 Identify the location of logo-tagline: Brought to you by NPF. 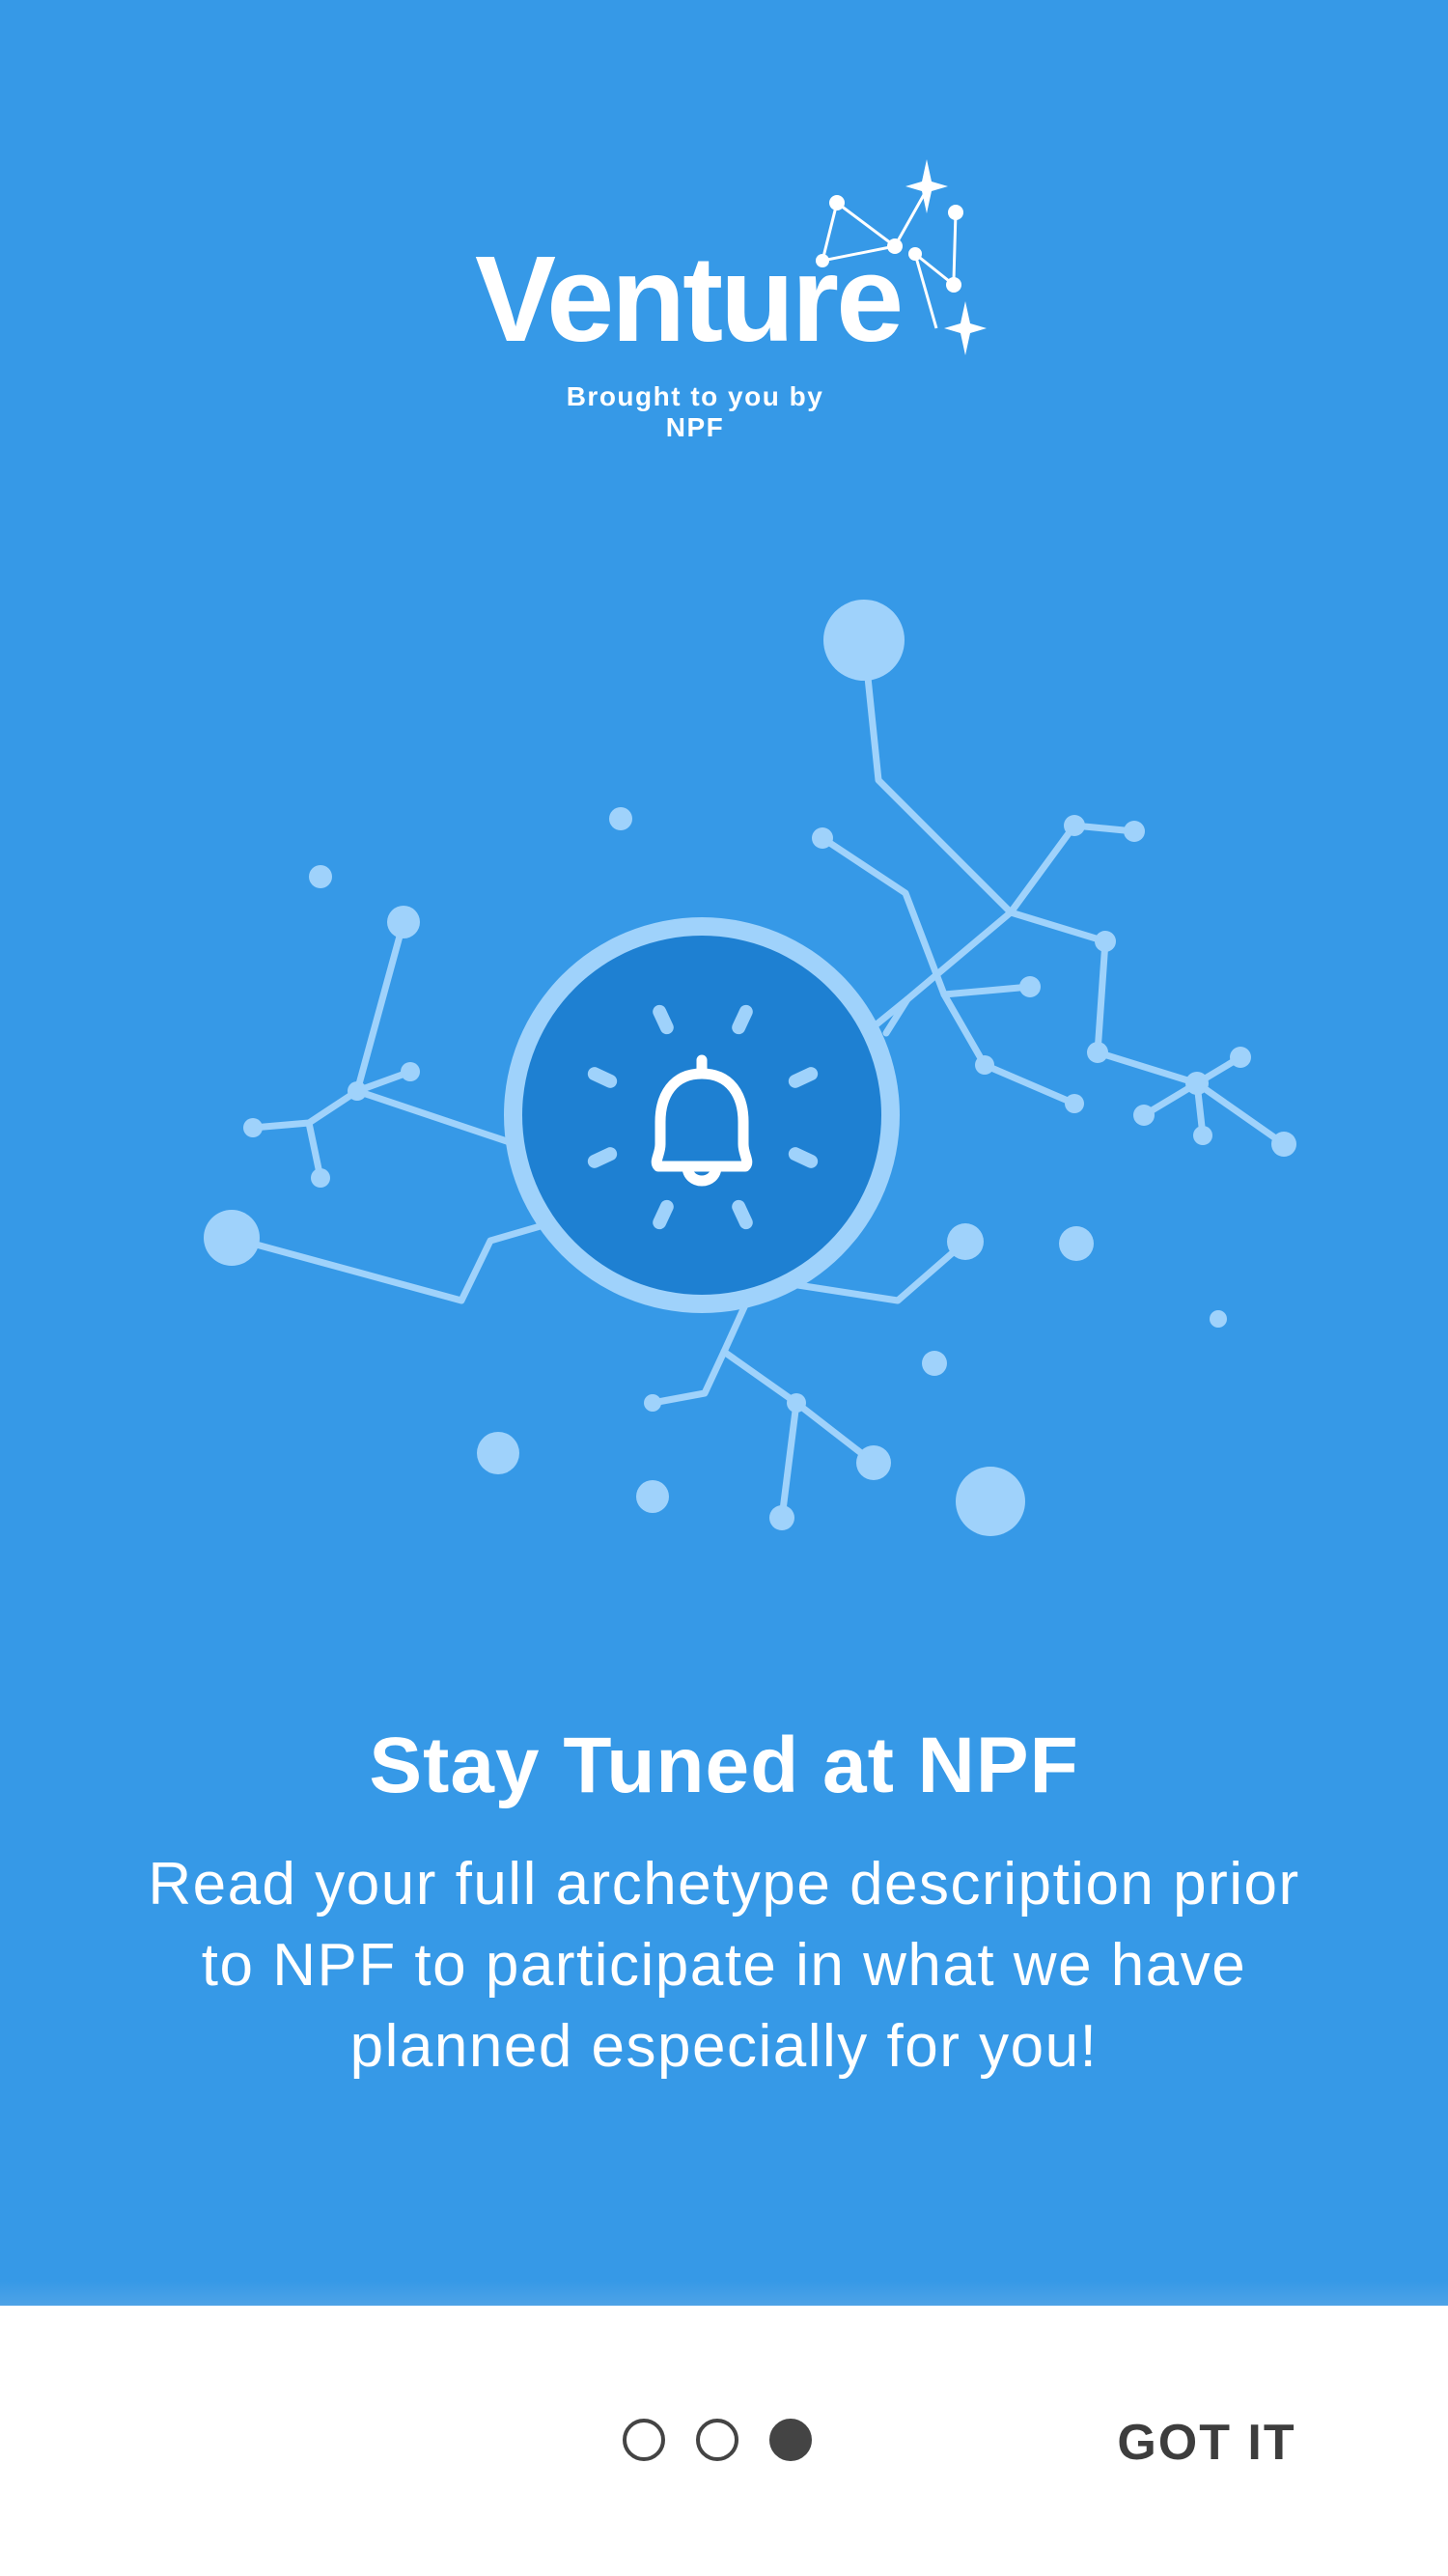
(695, 412).